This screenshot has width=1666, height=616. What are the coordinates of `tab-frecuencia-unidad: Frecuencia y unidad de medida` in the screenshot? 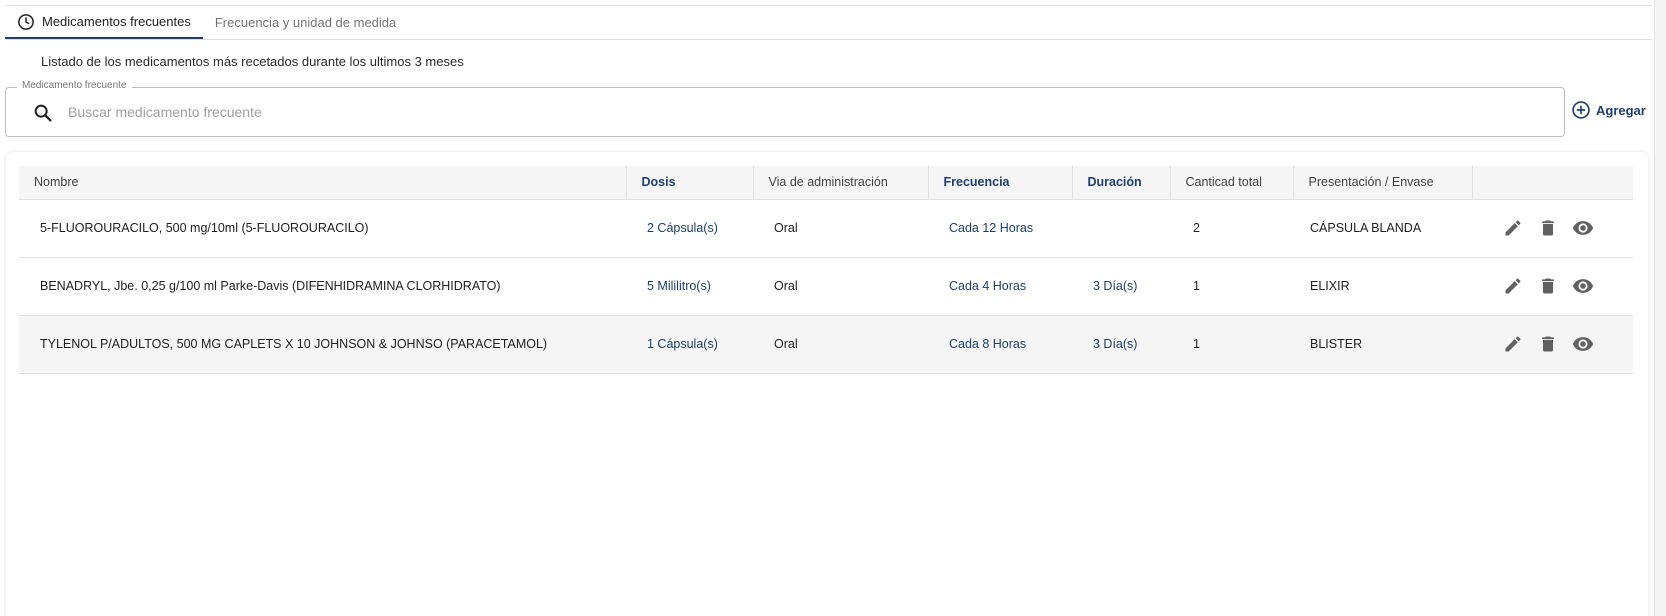 It's located at (305, 22).